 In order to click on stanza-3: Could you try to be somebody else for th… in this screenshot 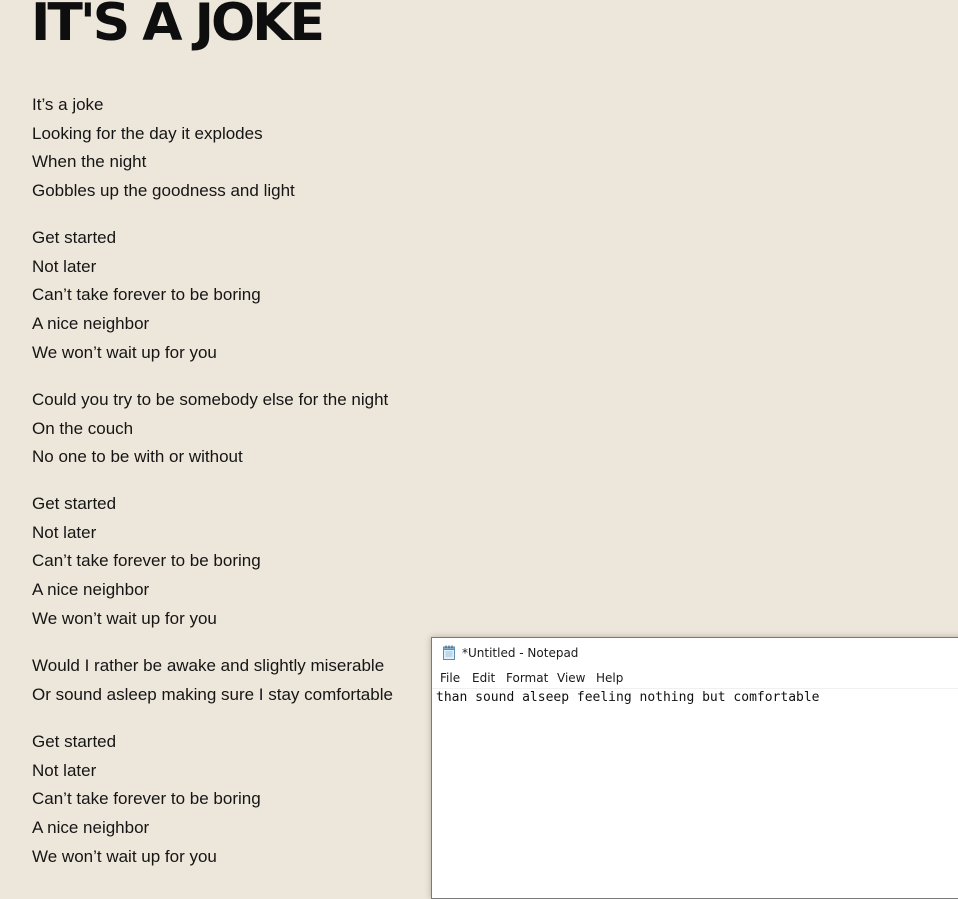, I will do `click(210, 429)`.